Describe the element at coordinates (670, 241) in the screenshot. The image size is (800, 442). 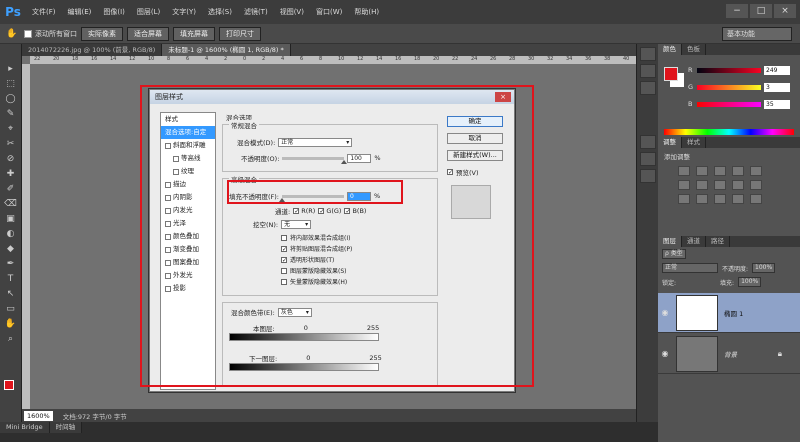
I see `tab-layers: 图层` at that location.